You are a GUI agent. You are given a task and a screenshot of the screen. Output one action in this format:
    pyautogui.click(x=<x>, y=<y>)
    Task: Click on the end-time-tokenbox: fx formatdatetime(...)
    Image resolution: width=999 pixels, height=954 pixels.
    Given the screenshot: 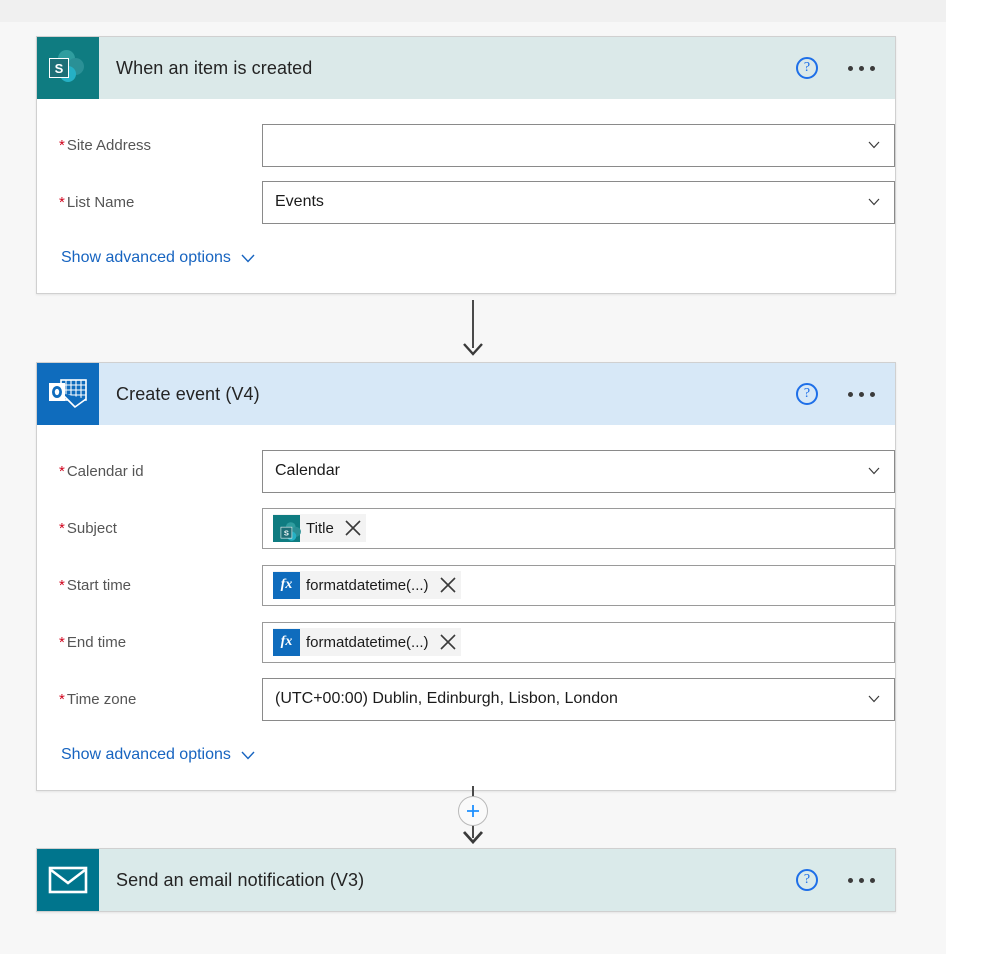 What is the action you would take?
    pyautogui.click(x=578, y=642)
    